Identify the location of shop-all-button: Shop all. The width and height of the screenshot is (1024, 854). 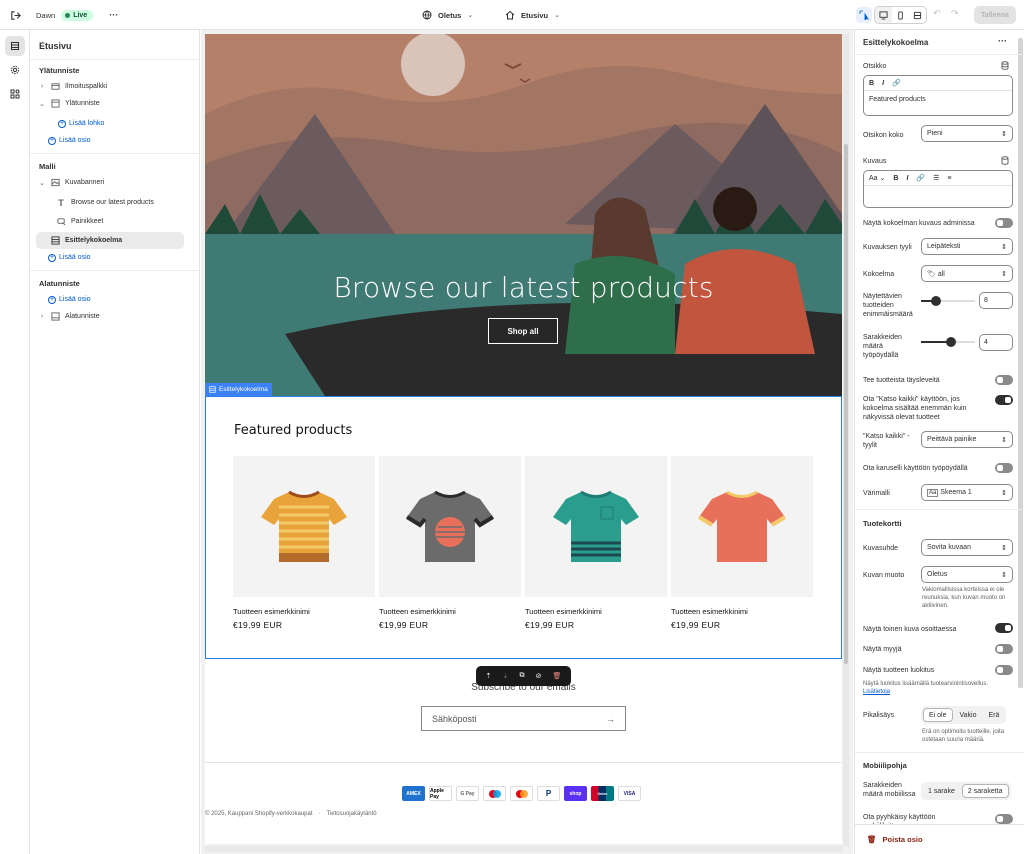
(523, 331).